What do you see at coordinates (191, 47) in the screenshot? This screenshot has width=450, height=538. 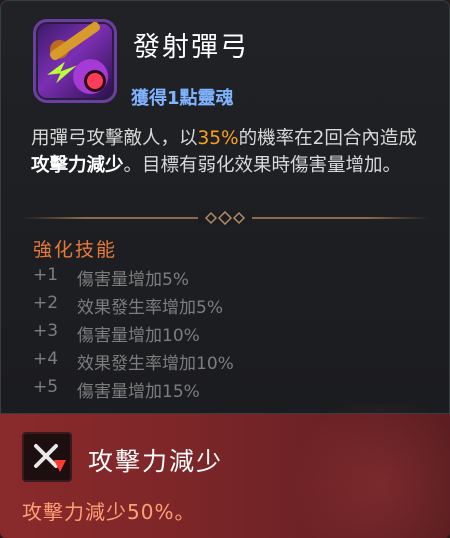 I see `skill-name: 發射彈弓` at bounding box center [191, 47].